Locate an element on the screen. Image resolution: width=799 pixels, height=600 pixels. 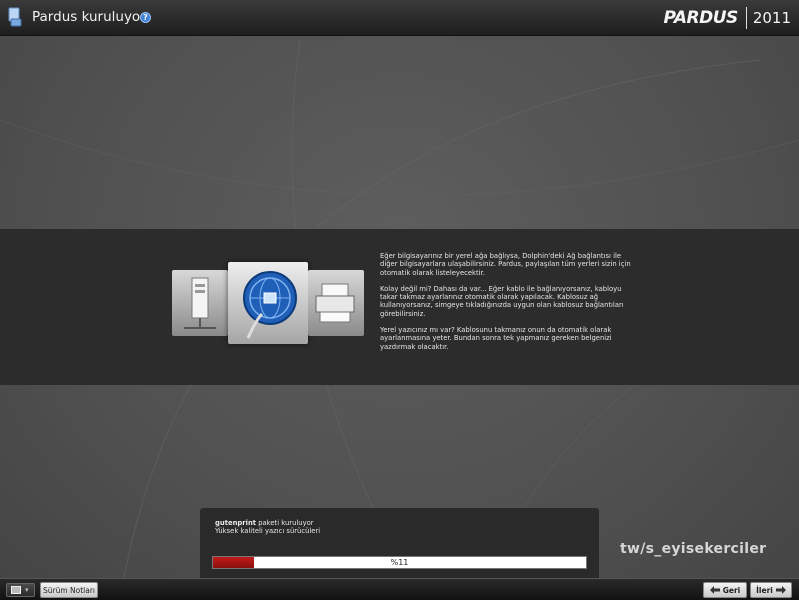
install-progress-bar: %11 is located at coordinates (399, 562).